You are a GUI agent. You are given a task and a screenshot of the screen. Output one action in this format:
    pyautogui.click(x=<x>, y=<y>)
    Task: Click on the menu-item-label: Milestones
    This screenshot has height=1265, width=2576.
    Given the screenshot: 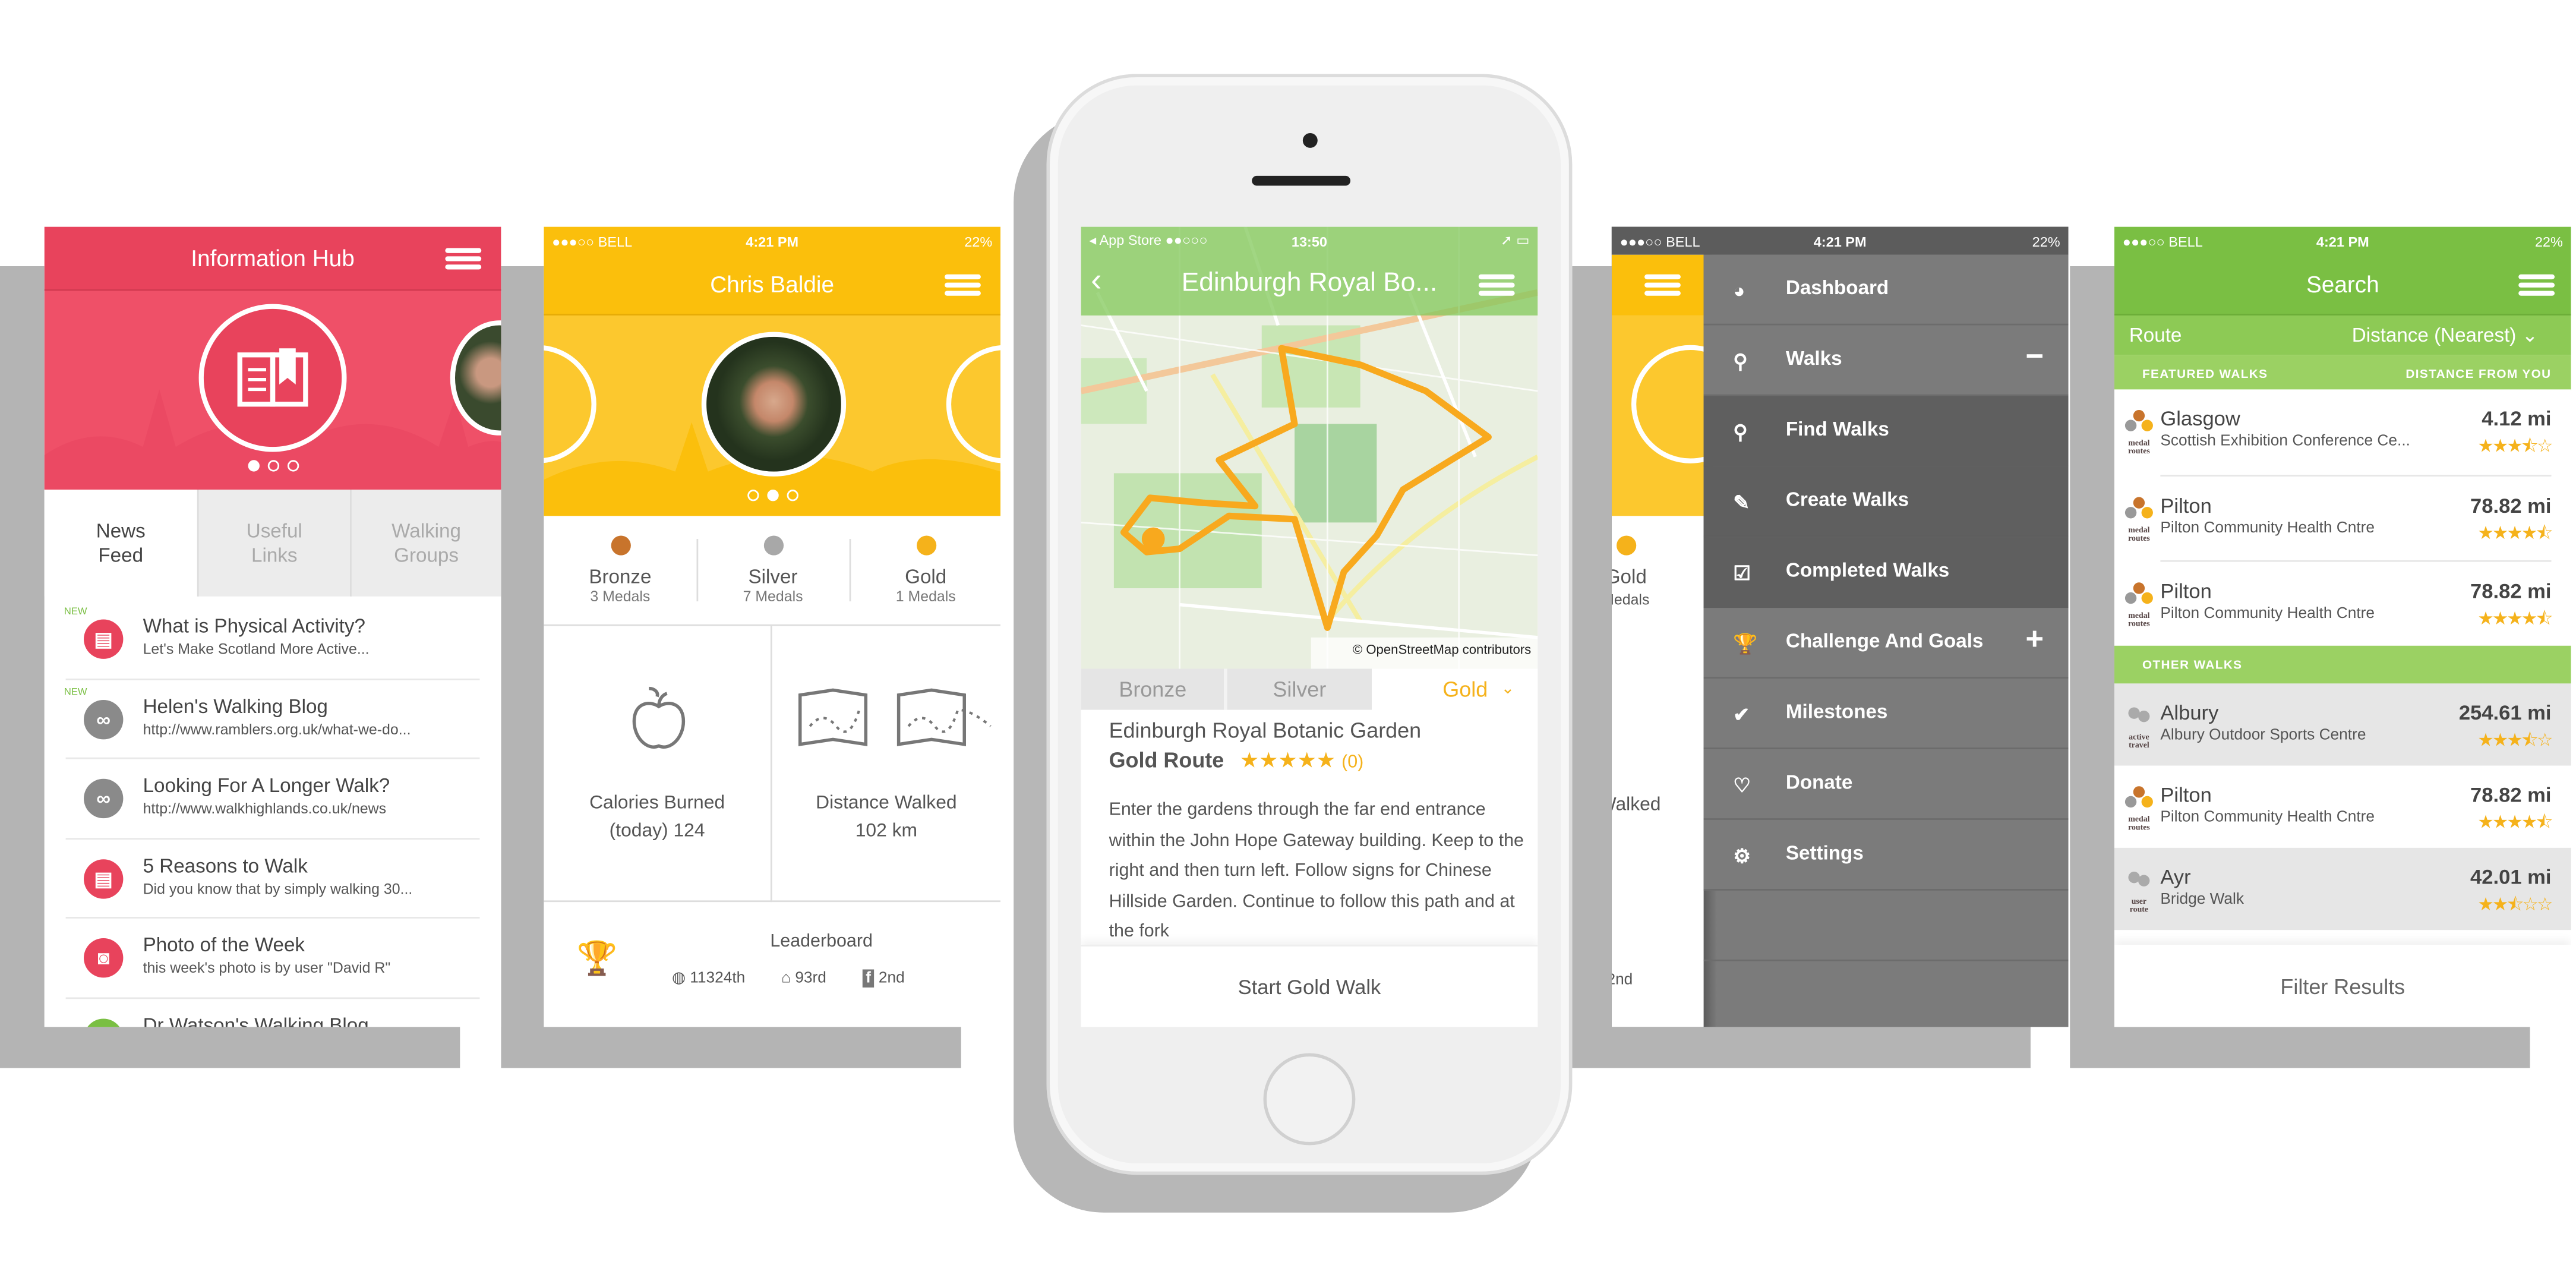 What is the action you would take?
    pyautogui.click(x=1836, y=711)
    